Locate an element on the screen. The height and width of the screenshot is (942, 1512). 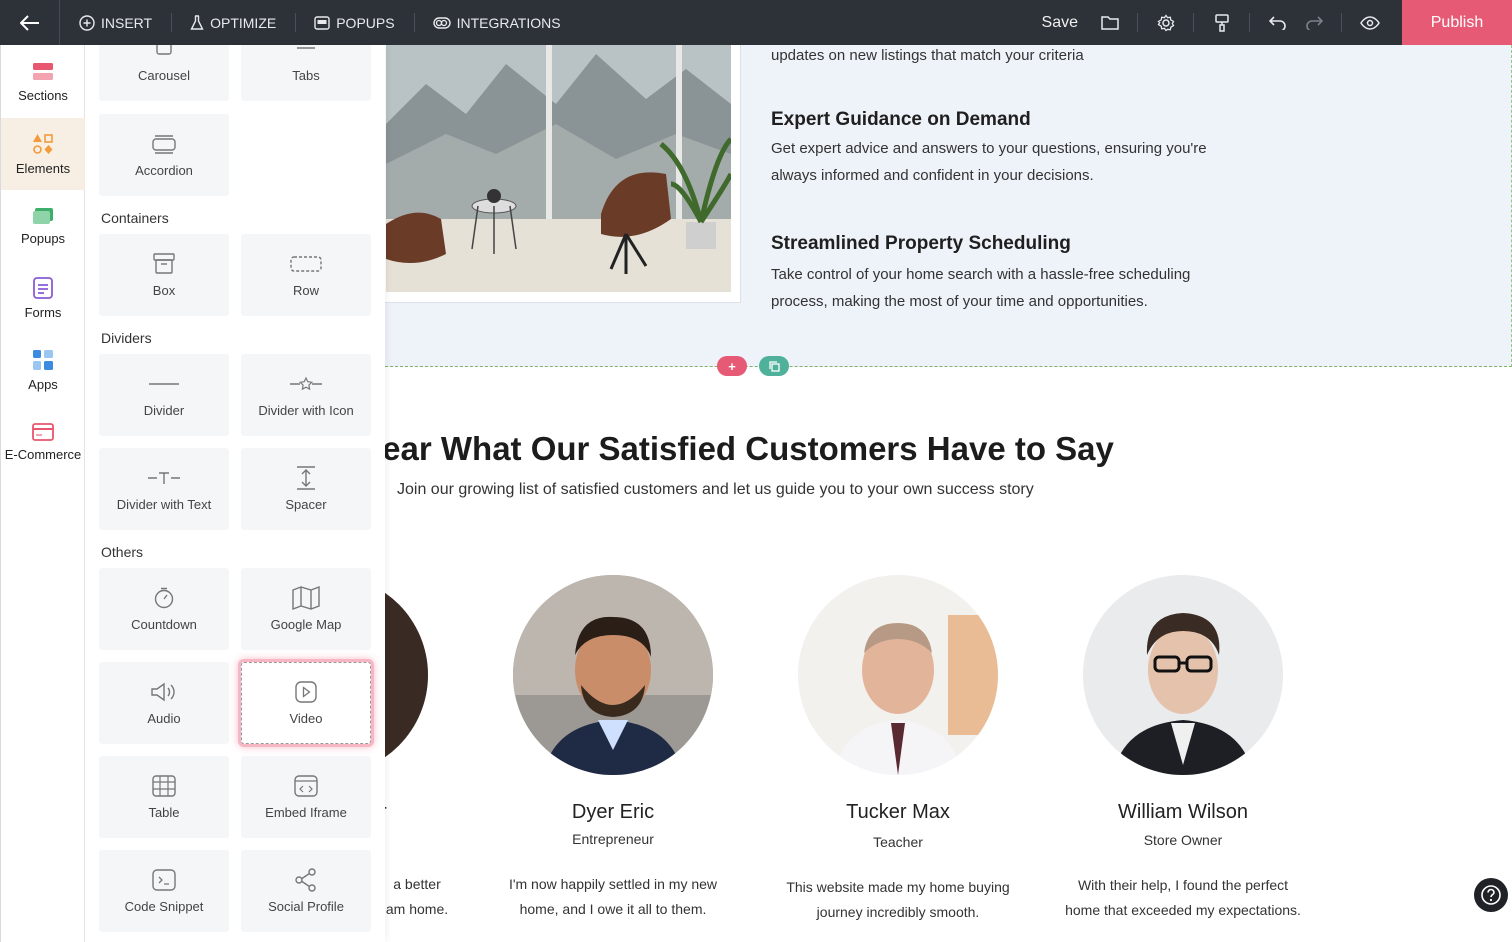
element-label: Box is located at coordinates (164, 290).